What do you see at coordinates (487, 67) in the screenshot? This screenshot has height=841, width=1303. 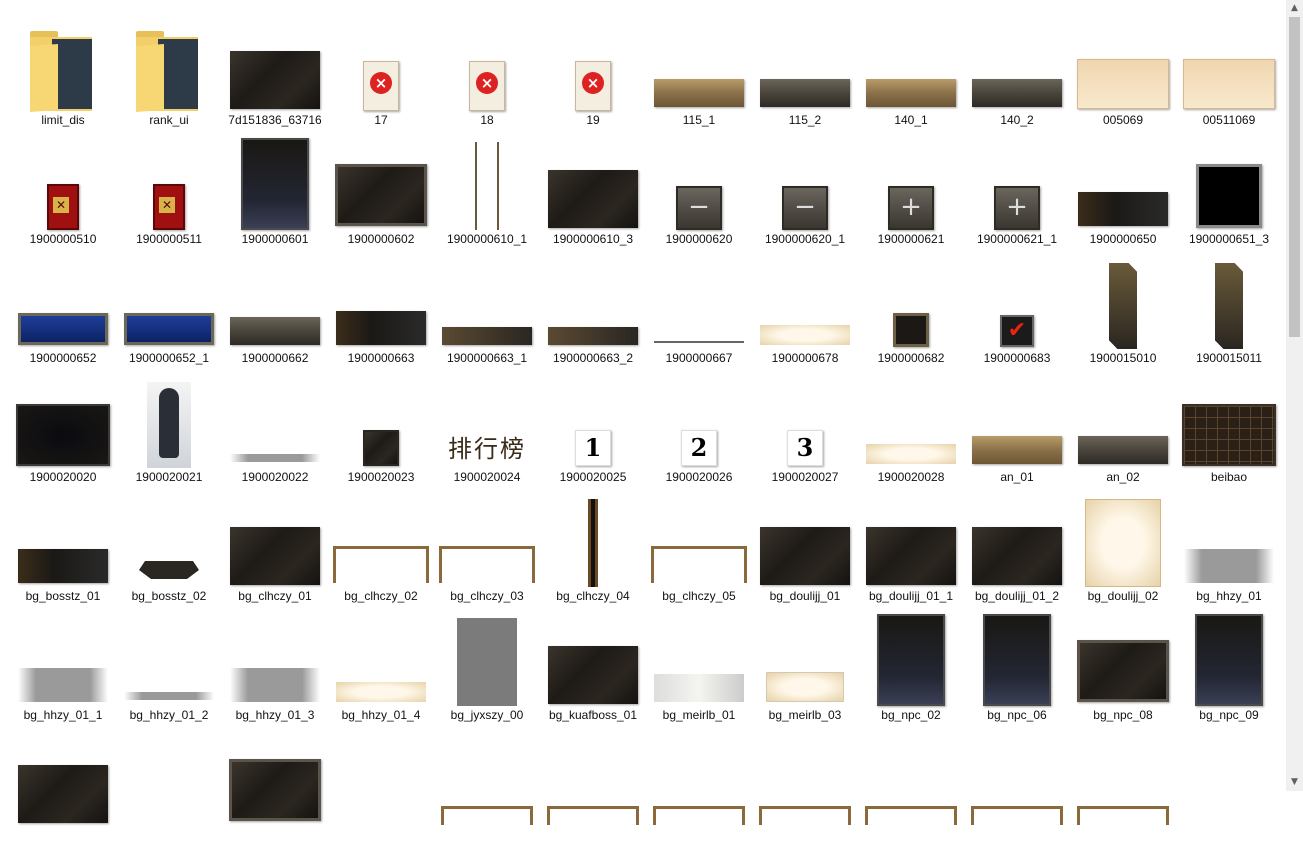 I see `file-item: × 18` at bounding box center [487, 67].